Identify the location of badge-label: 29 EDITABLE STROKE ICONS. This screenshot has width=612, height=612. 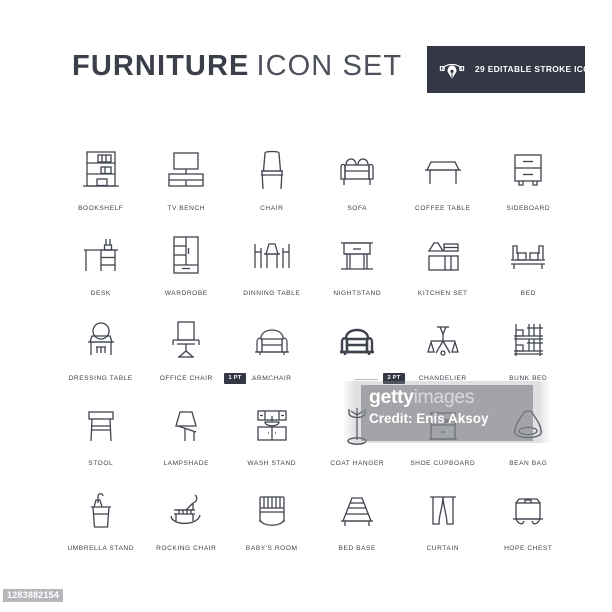
(539, 68).